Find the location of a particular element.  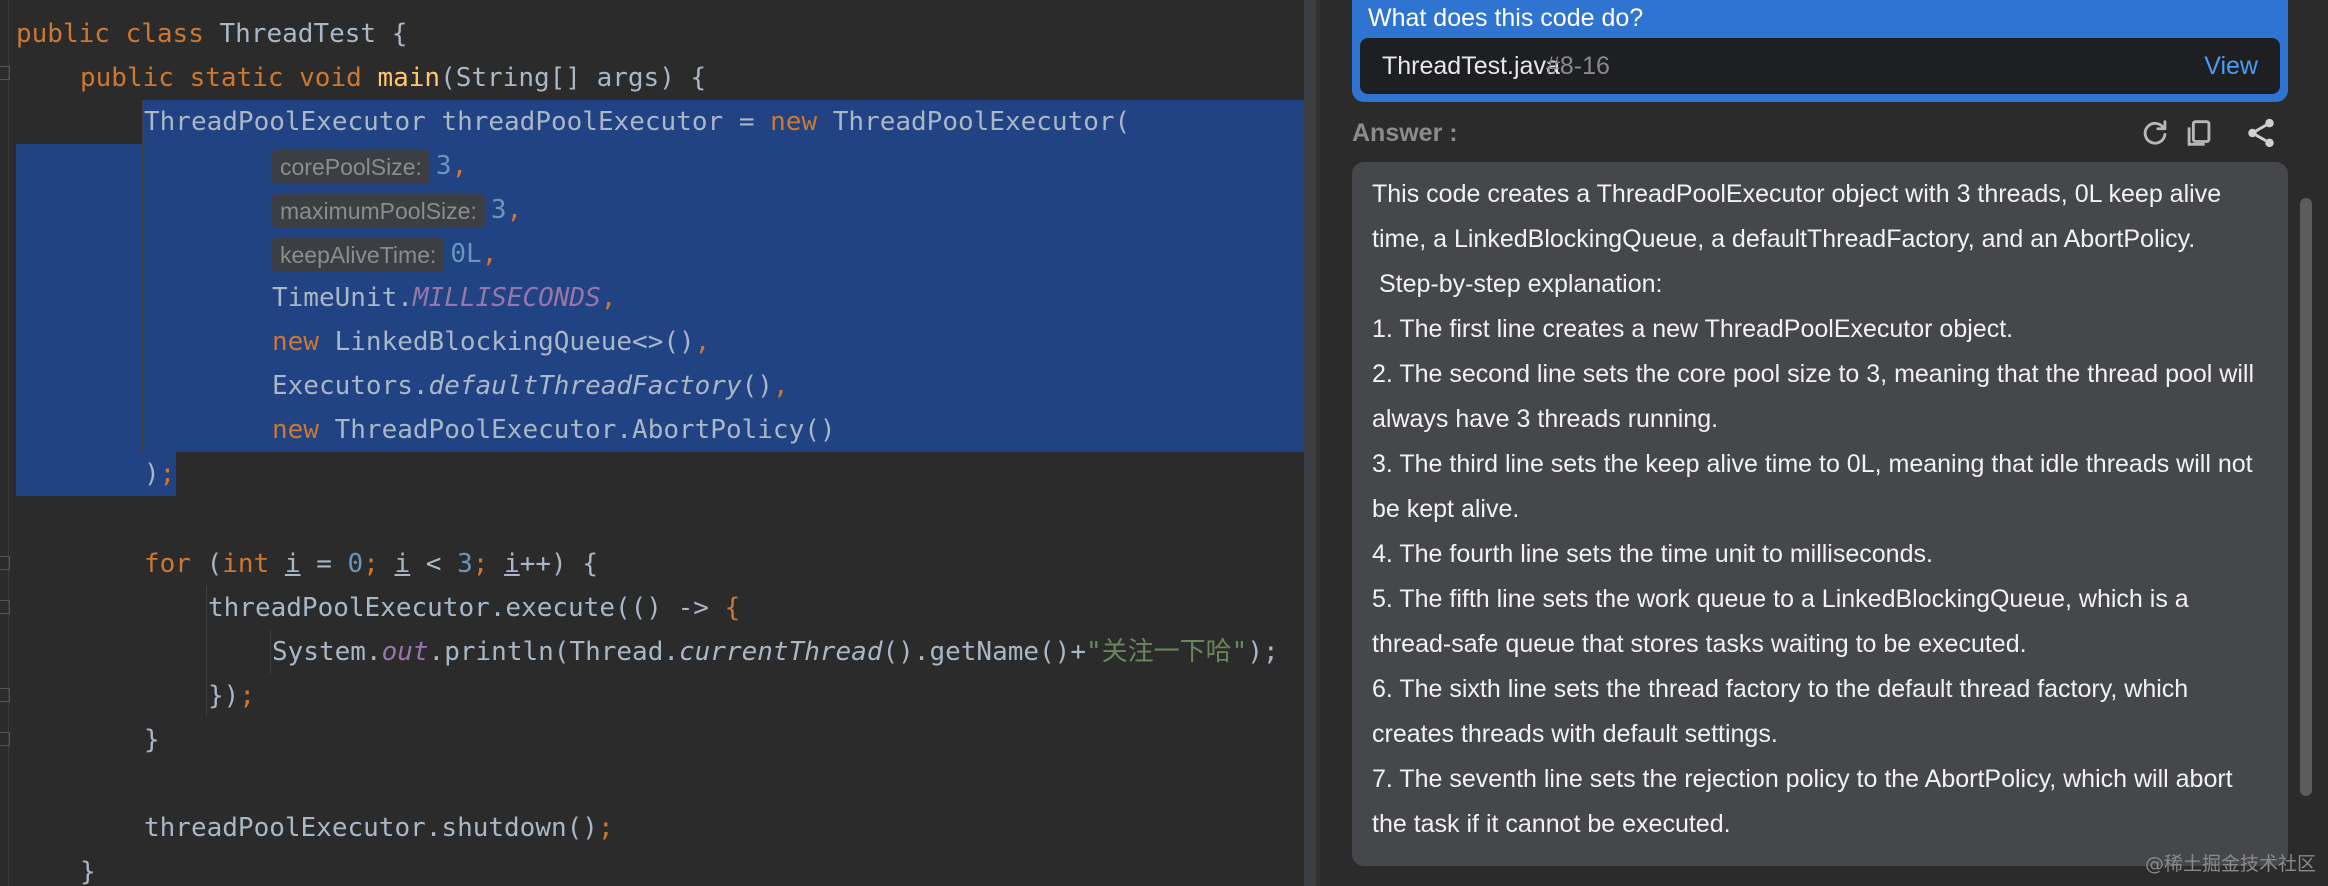

code-line: new ThreadPoolExecutor.AbortPolicy() is located at coordinates (554, 430).